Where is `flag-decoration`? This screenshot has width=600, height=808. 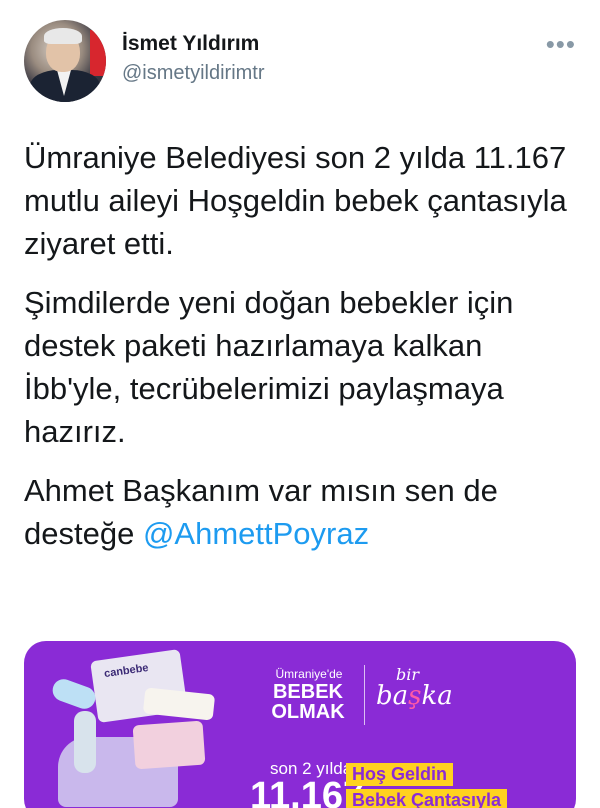
flag-decoration is located at coordinates (98, 53).